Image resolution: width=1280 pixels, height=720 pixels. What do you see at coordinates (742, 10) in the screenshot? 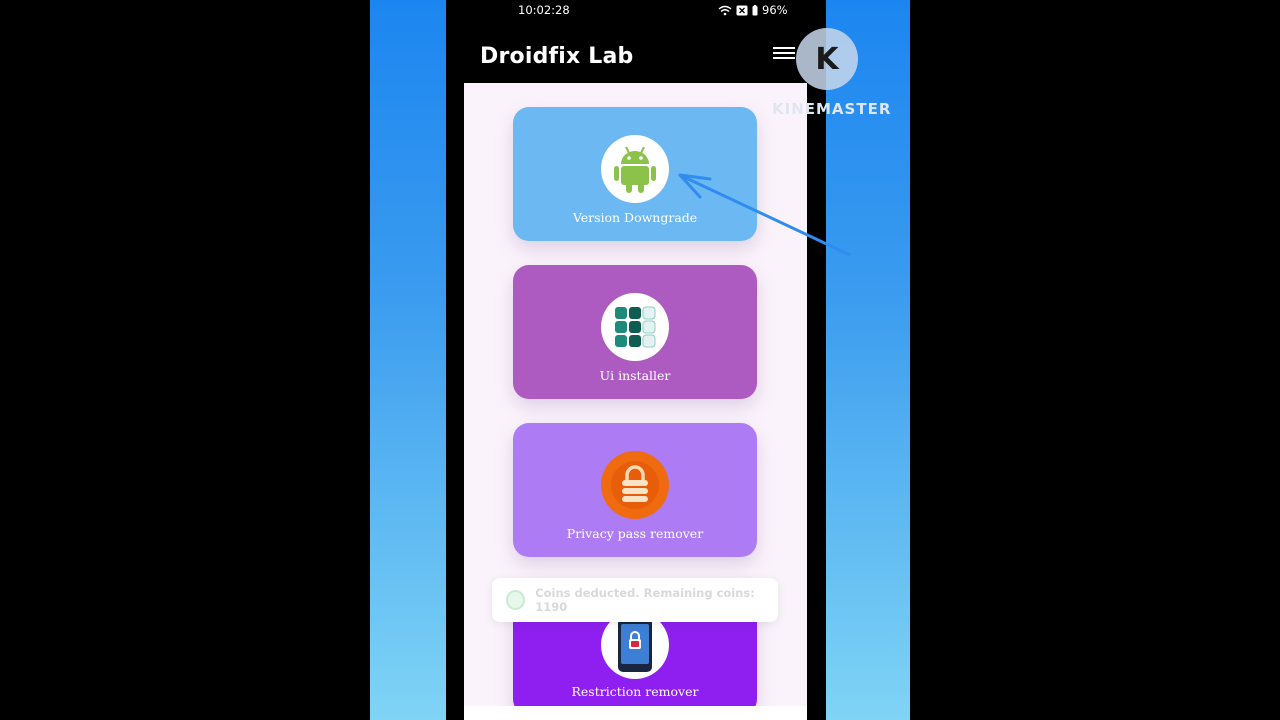
I see `sim-icon` at bounding box center [742, 10].